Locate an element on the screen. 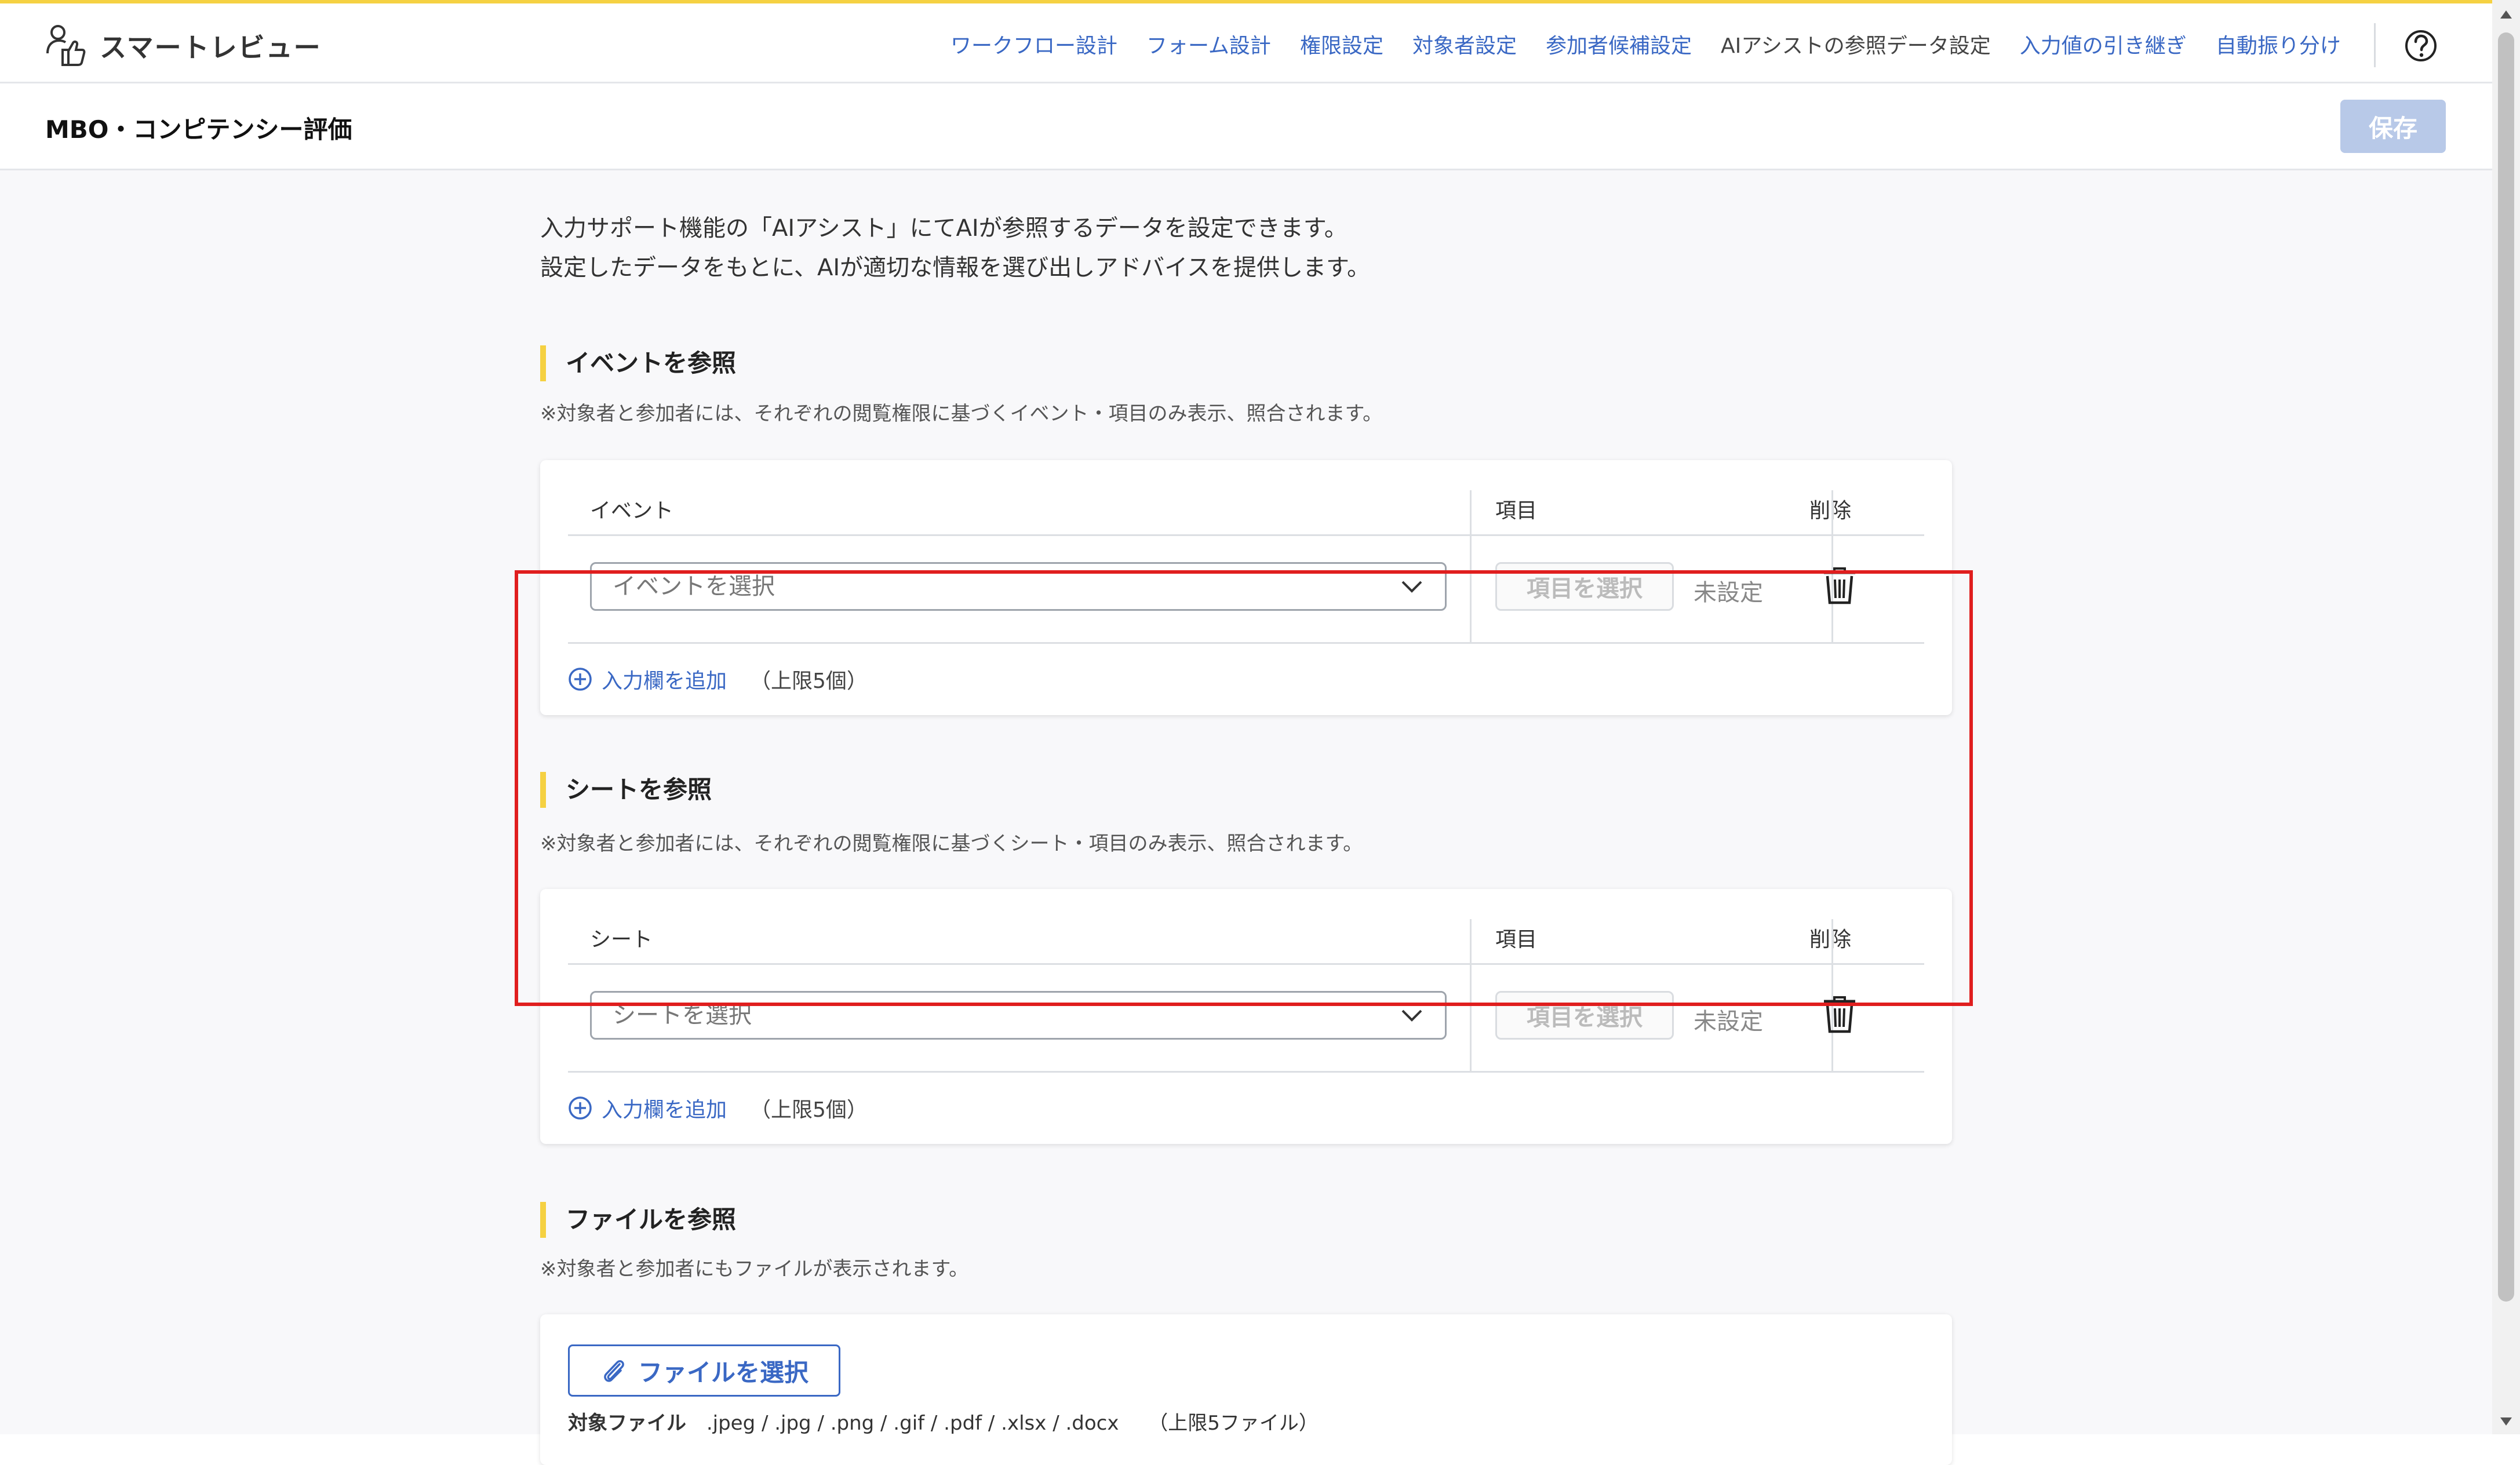 This screenshot has height=1465, width=2520. row-divider is located at coordinates (1246, 1072).